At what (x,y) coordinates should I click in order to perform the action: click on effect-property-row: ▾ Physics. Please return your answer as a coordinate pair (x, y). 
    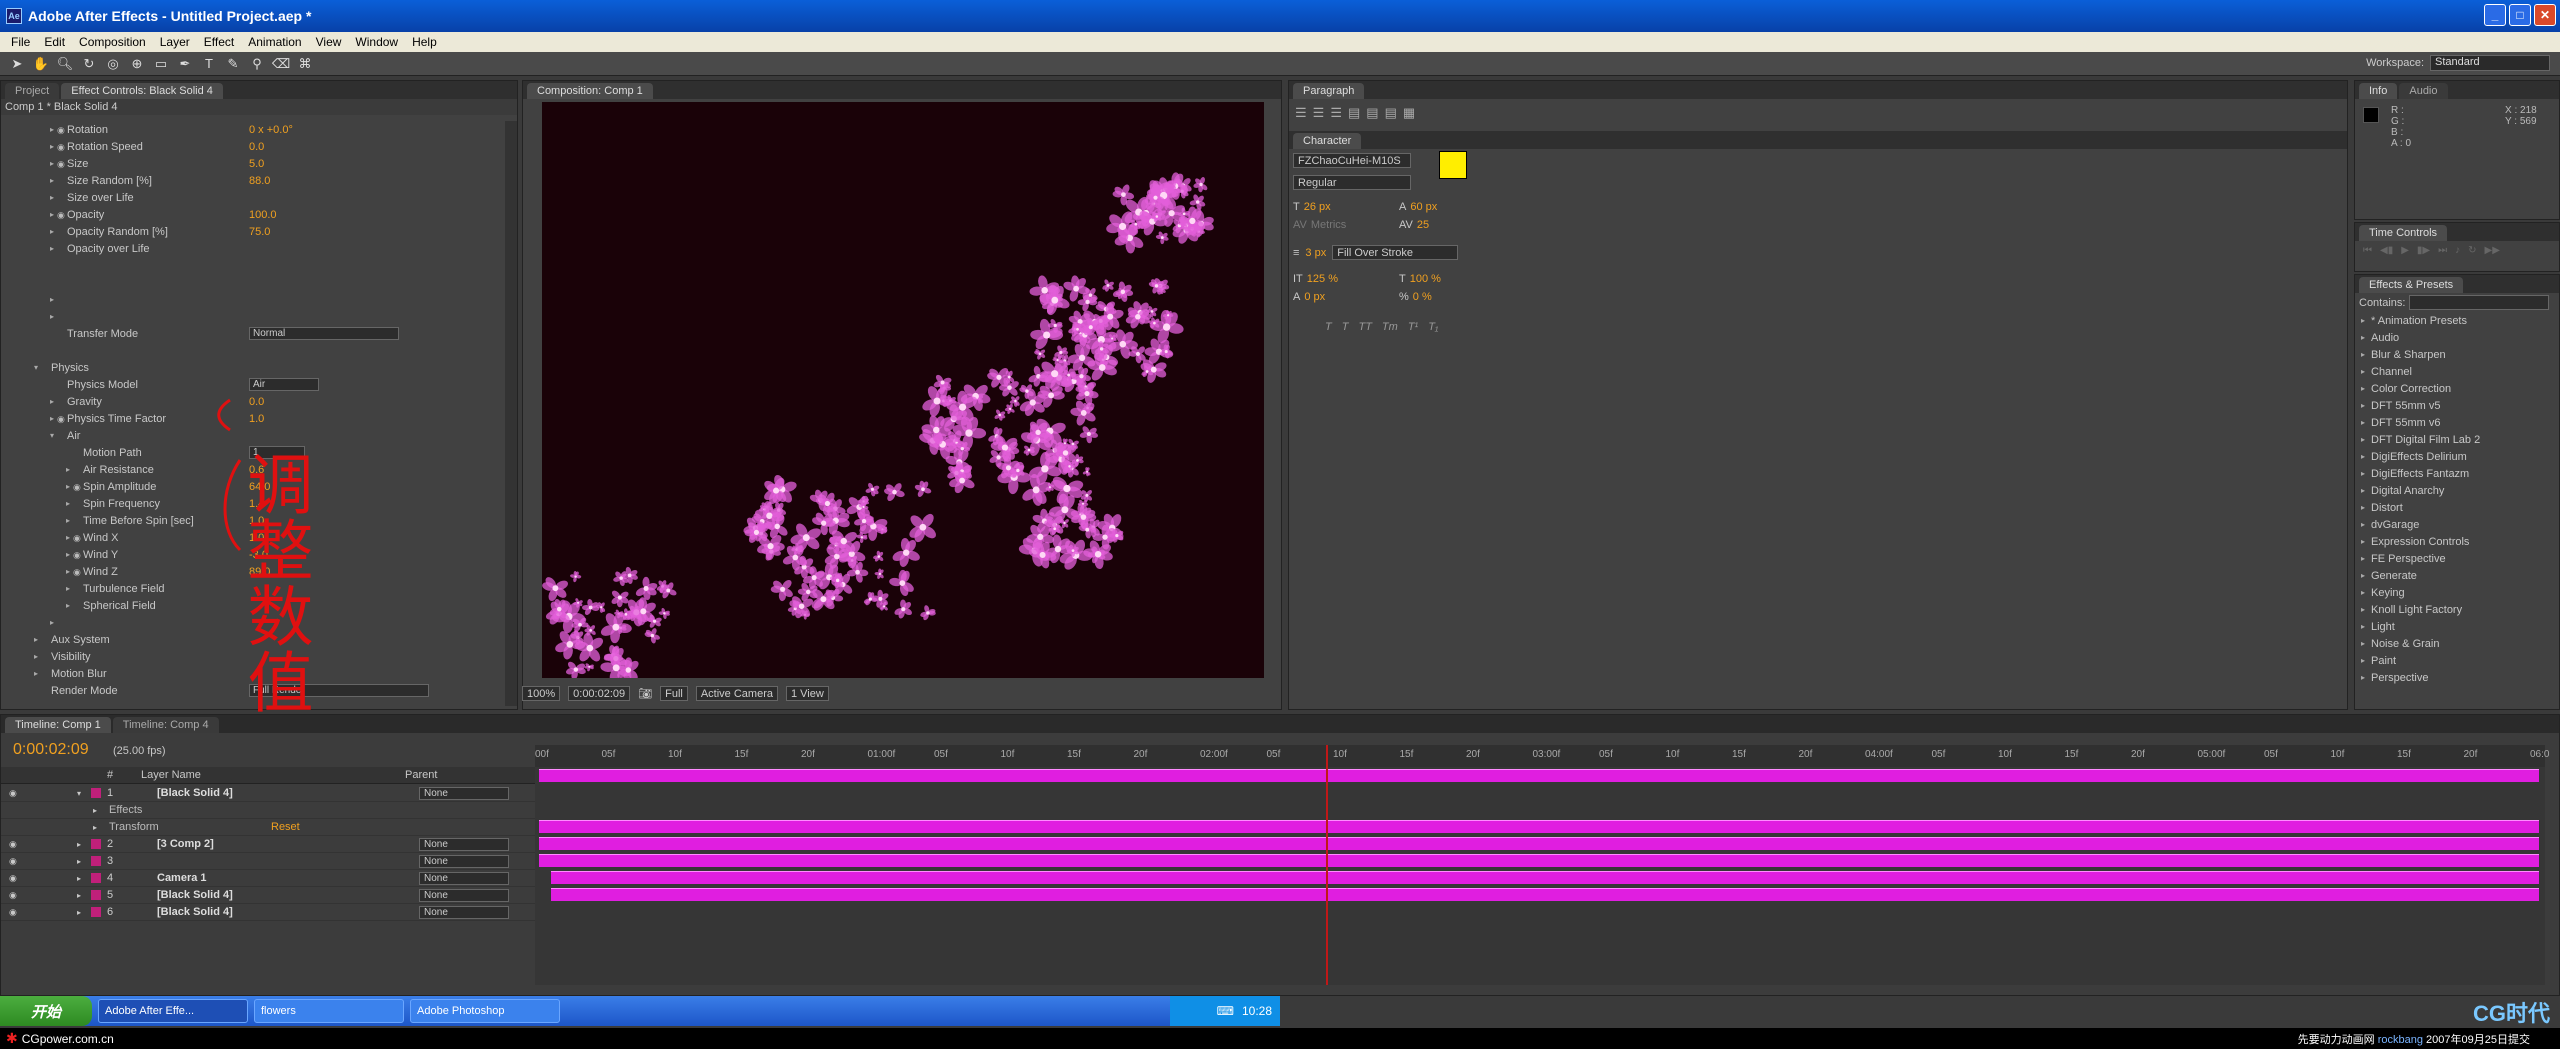
    Looking at the image, I should click on (259, 367).